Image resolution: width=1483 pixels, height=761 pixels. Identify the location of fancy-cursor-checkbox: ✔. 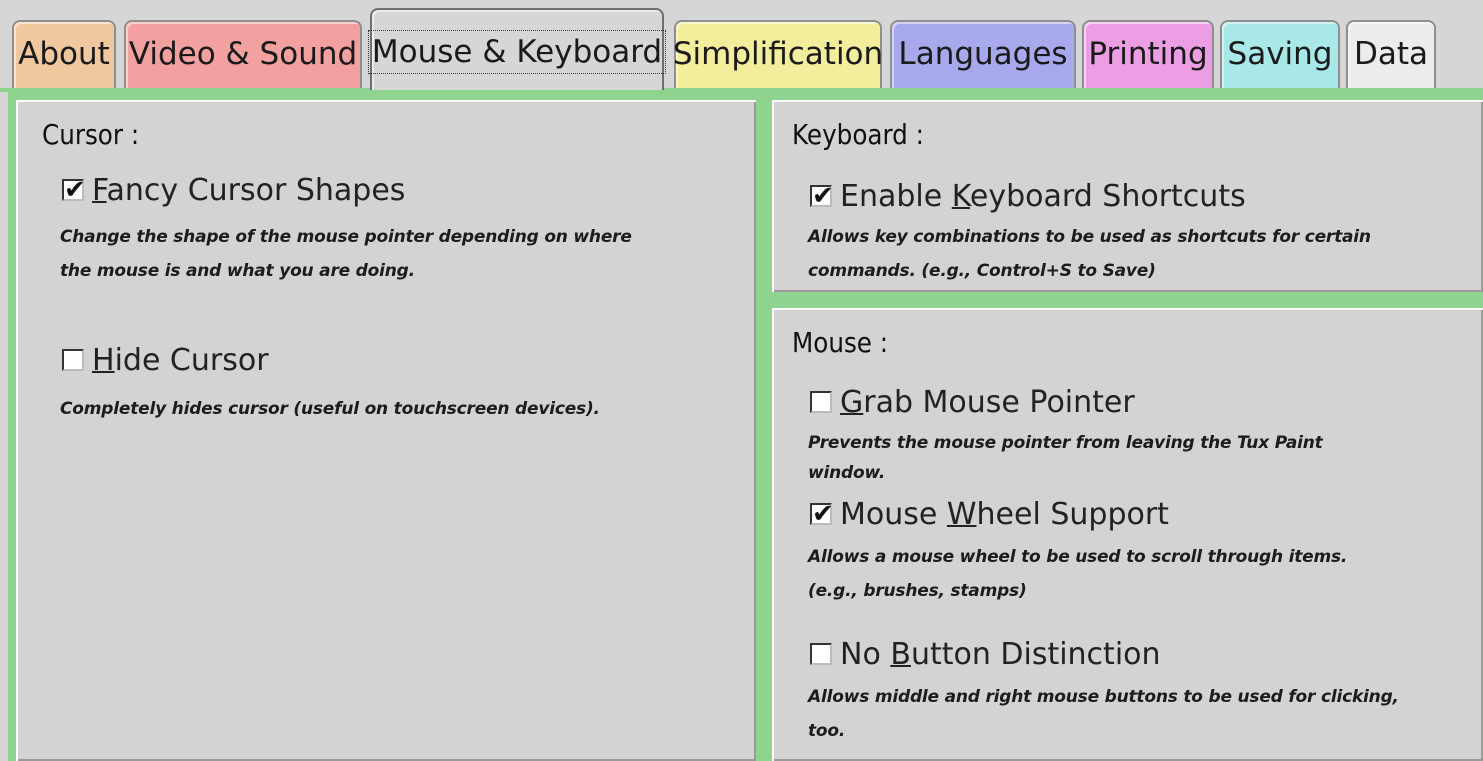
(74, 190).